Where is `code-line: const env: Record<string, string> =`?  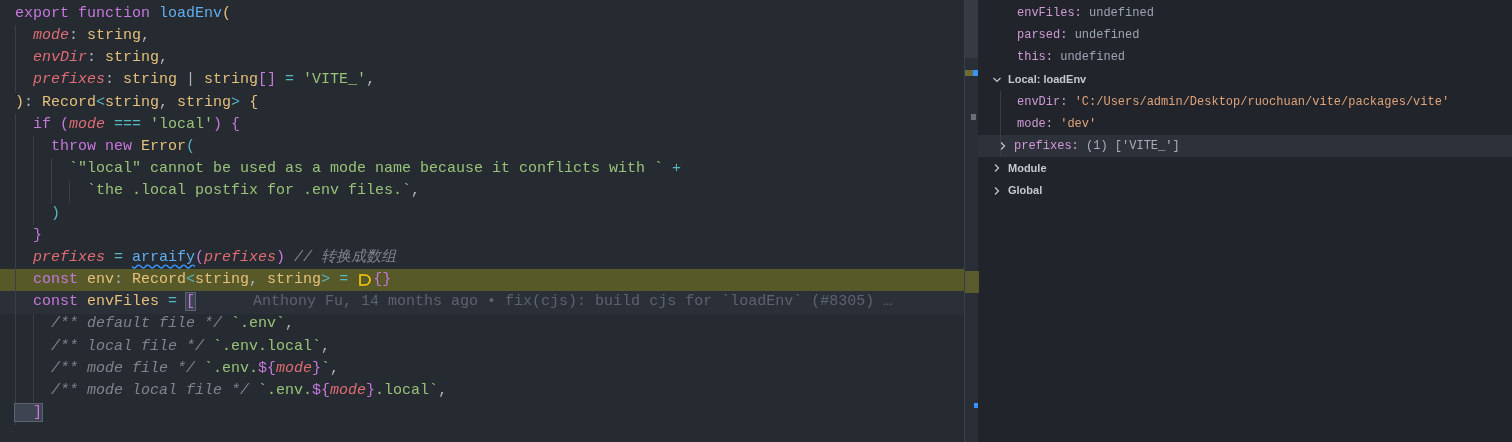 code-line: const env: Record<string, string> = is located at coordinates (191, 280).